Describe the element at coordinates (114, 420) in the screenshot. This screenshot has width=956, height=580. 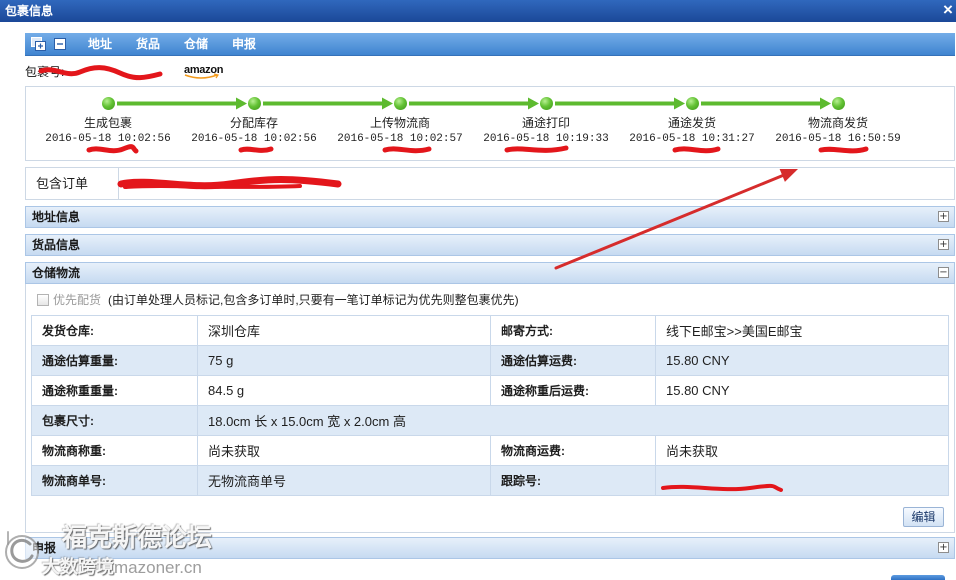
I see `field-label: 包裹尺寸:` at that location.